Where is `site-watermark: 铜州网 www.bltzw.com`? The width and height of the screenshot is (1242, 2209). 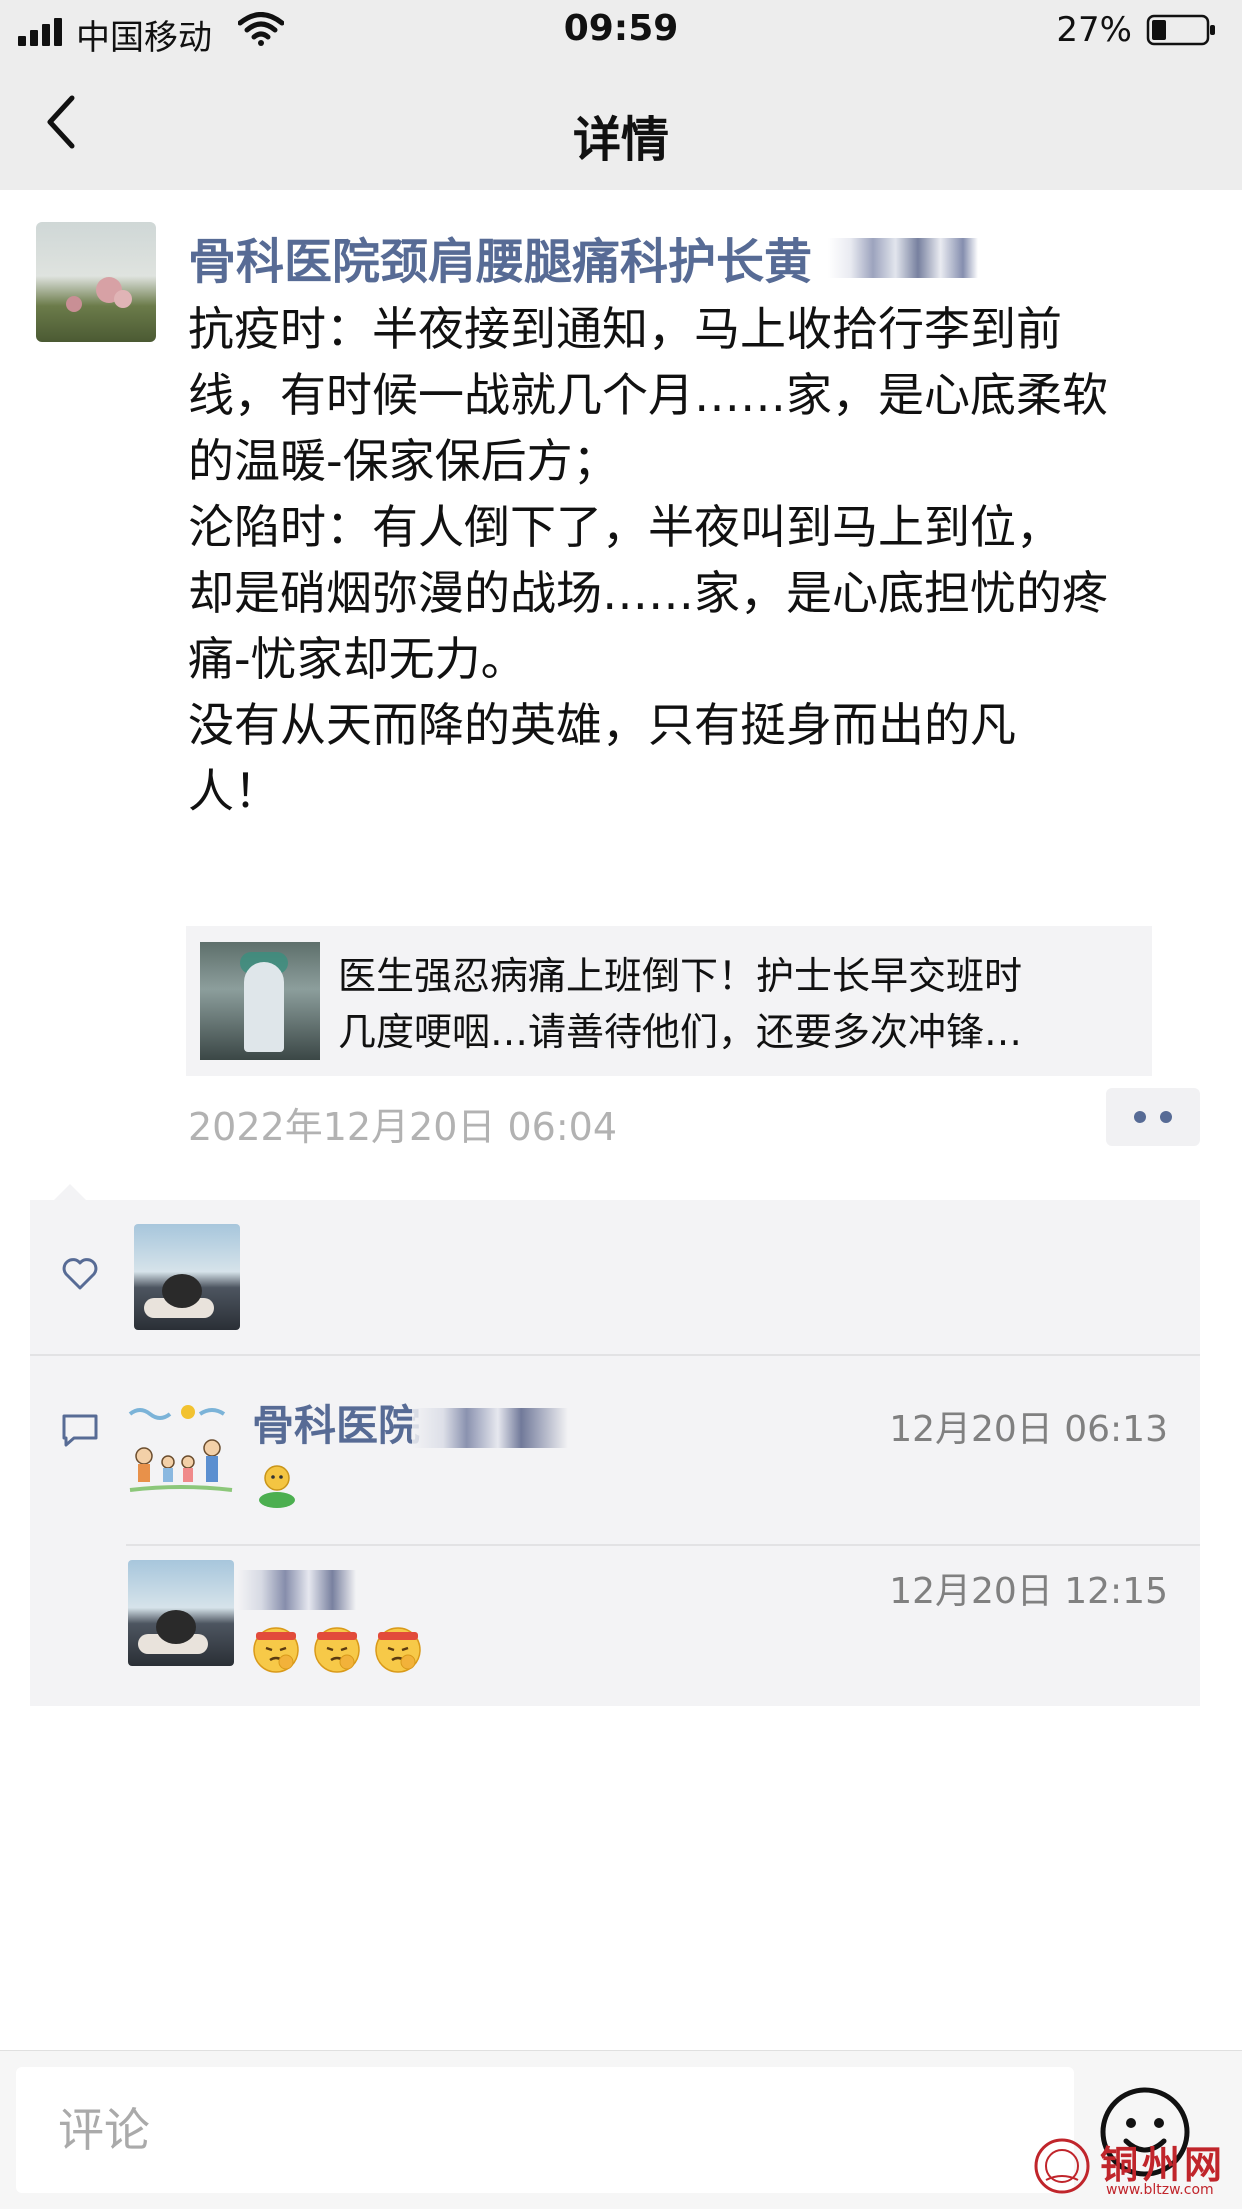
site-watermark: 铜州网 www.bltzw.com is located at coordinates (1131, 2167).